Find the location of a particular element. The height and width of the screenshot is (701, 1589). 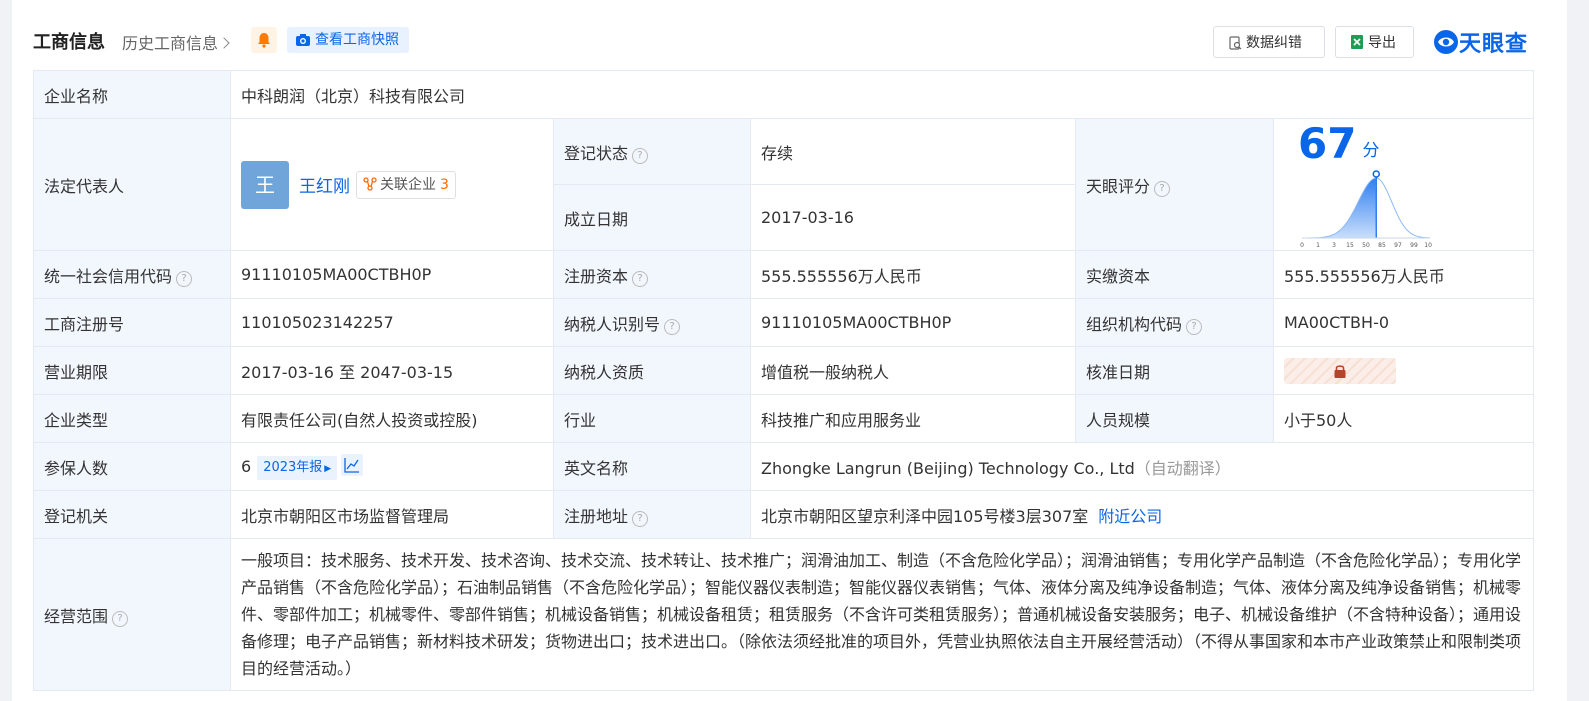

credit-code-label-text: 统一社会信用代码 is located at coordinates (108, 276).